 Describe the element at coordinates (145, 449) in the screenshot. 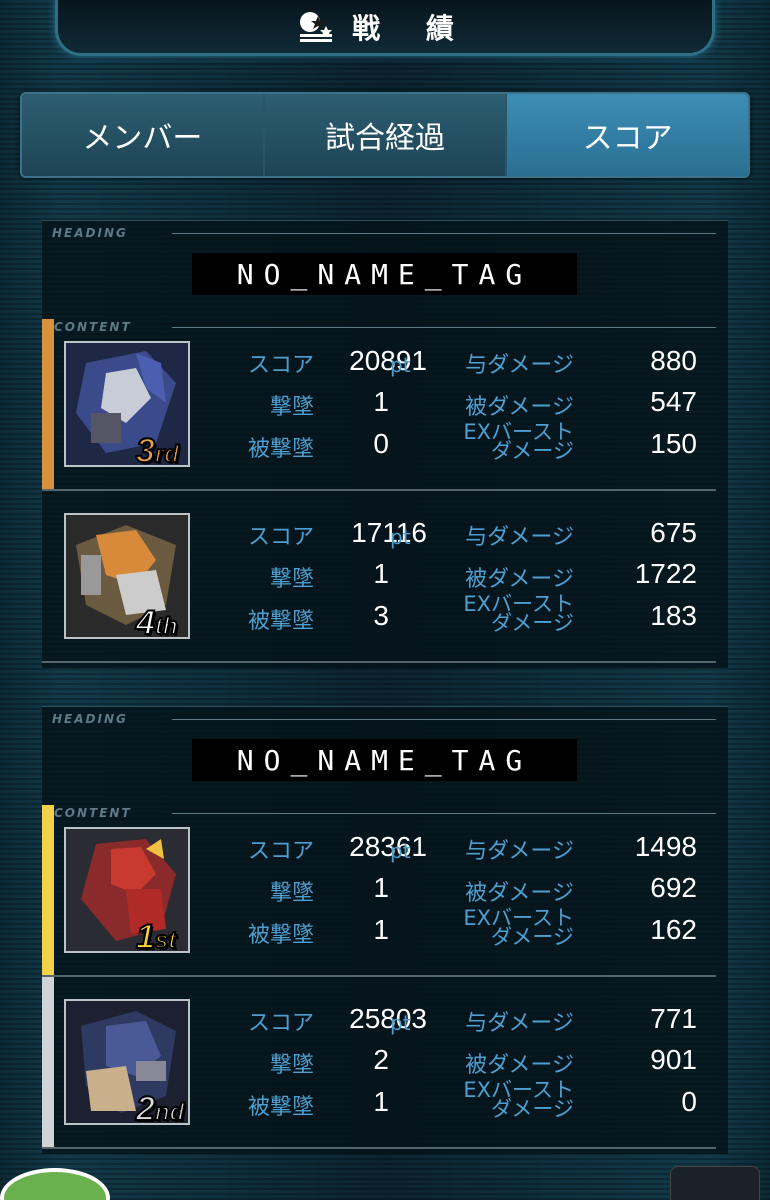

I see `rank-number: 3` at that location.